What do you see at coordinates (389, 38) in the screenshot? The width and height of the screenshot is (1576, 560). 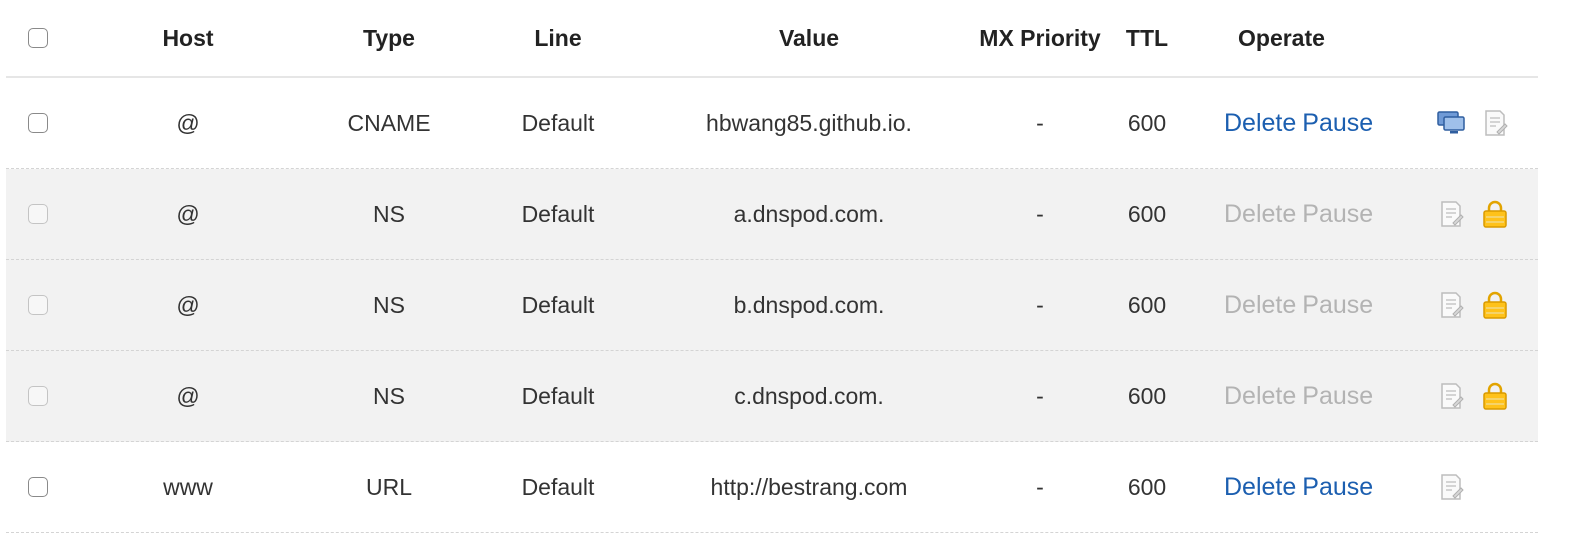 I see `header-type: Type` at bounding box center [389, 38].